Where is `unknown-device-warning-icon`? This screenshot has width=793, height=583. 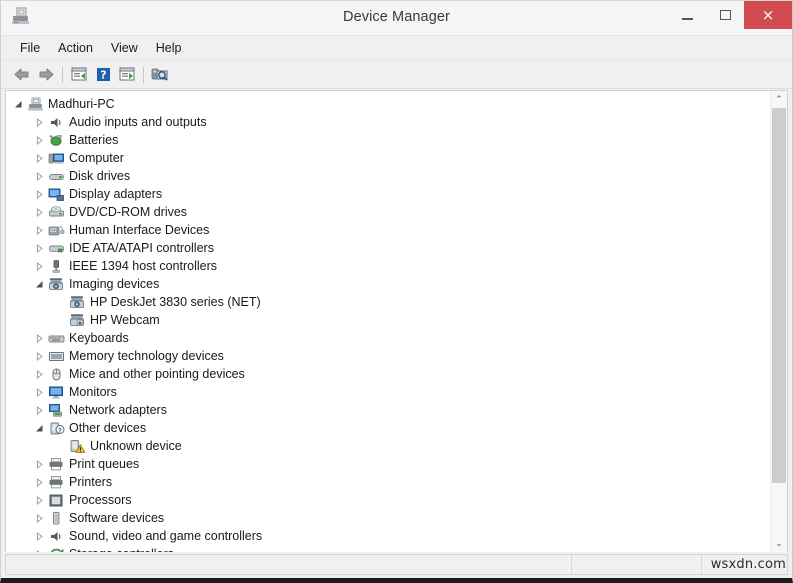
unknown-device-warning-icon is located at coordinates (77, 446).